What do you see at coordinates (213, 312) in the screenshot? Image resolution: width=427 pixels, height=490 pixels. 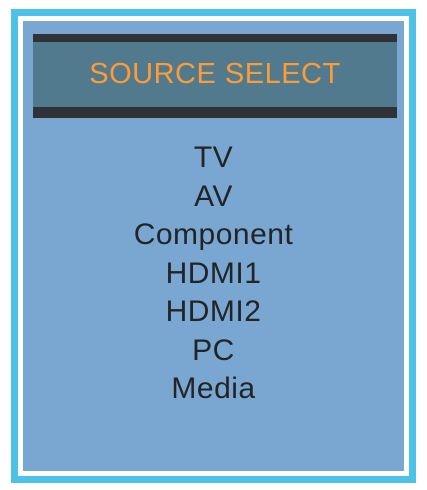 I see `source-item-hdmi2: HDMI2` at bounding box center [213, 312].